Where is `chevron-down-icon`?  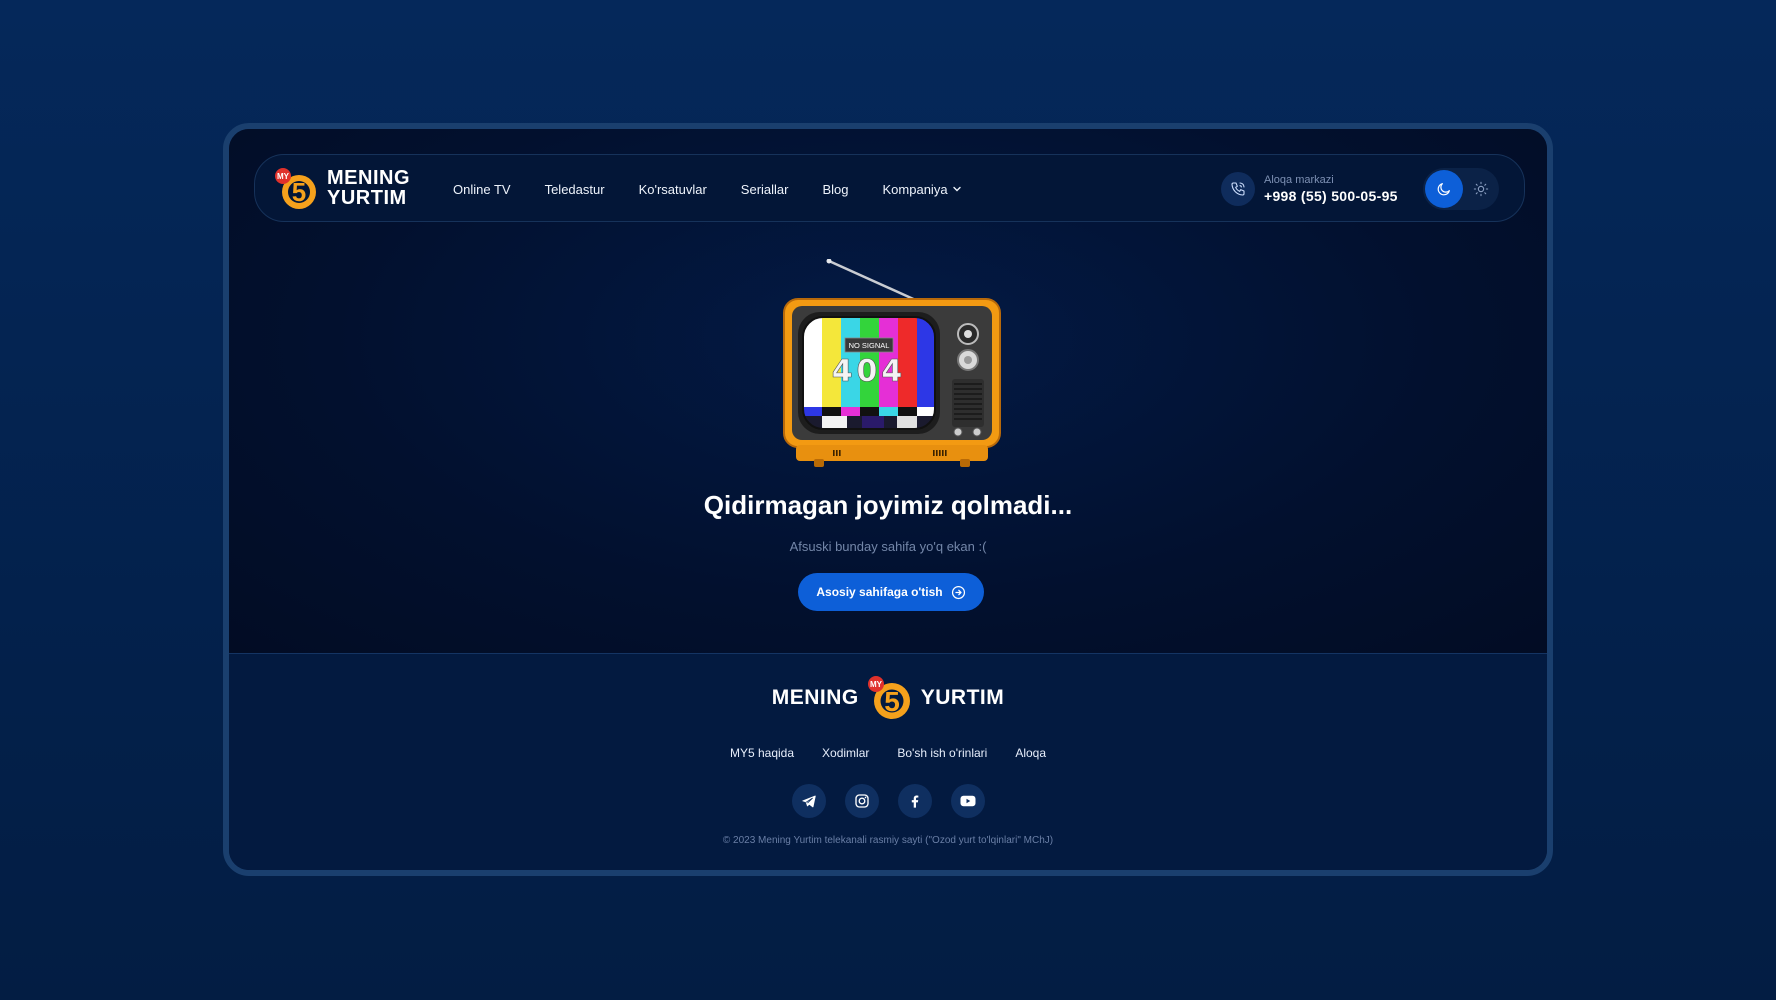 chevron-down-icon is located at coordinates (956, 189).